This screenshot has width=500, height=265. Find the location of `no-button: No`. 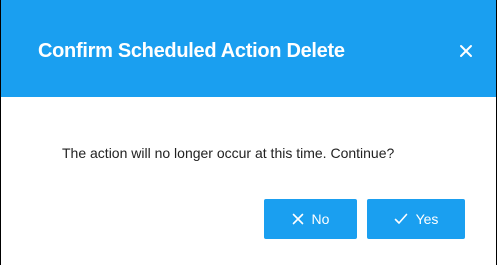

no-button: No is located at coordinates (310, 219).